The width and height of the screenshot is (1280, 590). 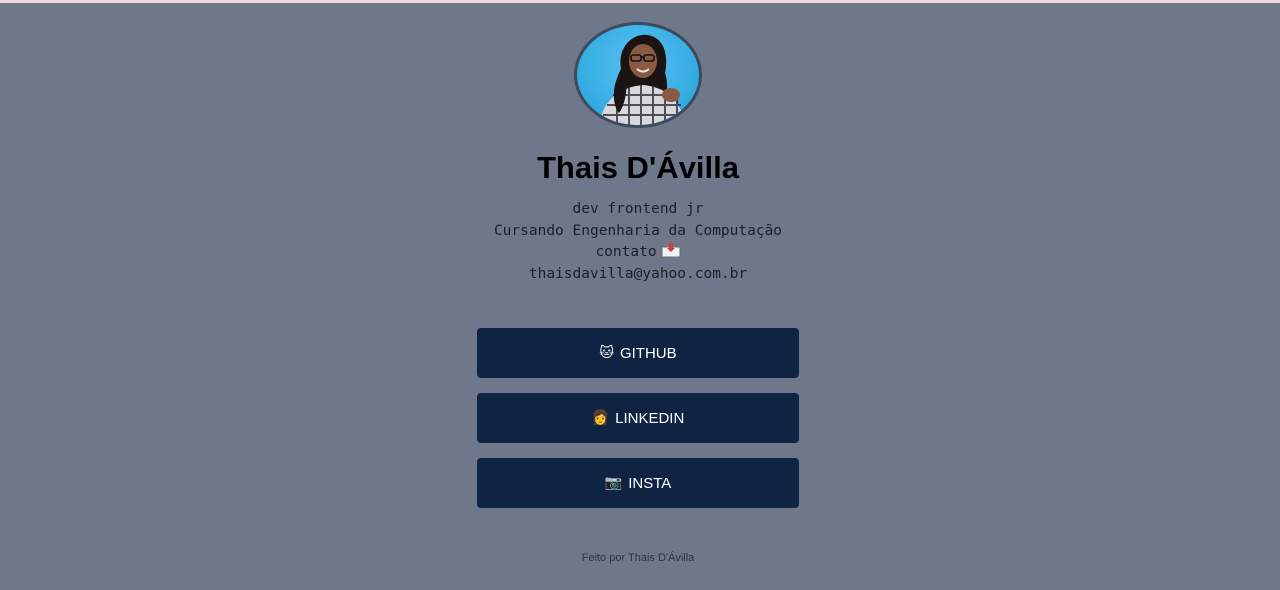 I want to click on bio-role: dev frontend jr, so click(x=638, y=209).